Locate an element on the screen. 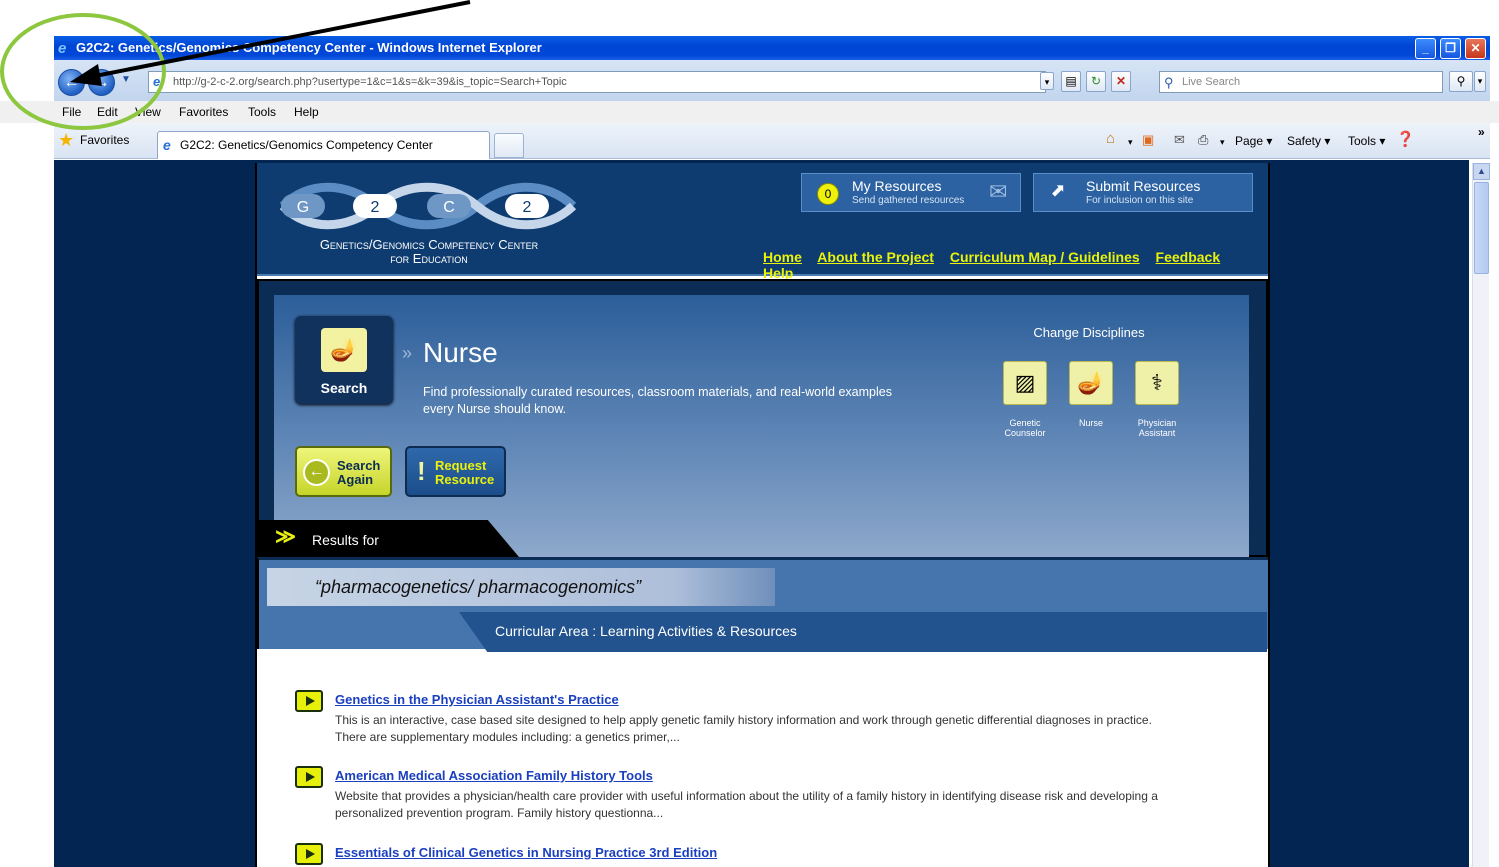 This screenshot has width=1499, height=867. search-icon: ⚲ is located at coordinates (1169, 82).